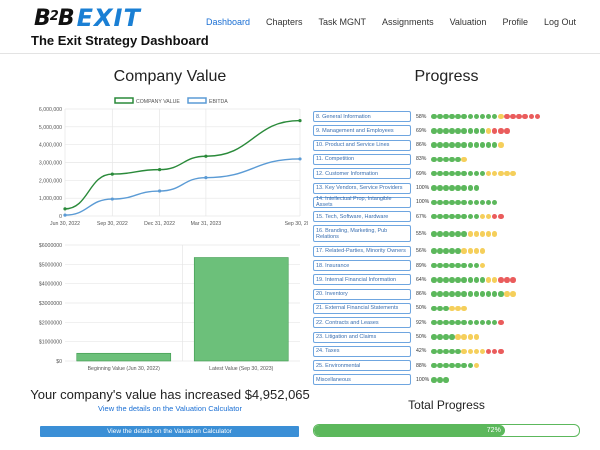 The height and width of the screenshot is (450, 600). I want to click on nav-assignments: Assignments, so click(408, 22).